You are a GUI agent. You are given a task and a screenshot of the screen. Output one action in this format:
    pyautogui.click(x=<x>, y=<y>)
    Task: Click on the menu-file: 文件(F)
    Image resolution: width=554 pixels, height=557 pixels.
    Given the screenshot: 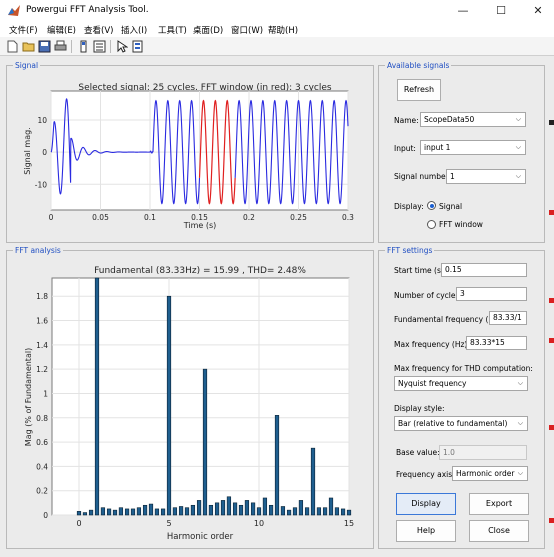 What is the action you would take?
    pyautogui.click(x=23, y=30)
    